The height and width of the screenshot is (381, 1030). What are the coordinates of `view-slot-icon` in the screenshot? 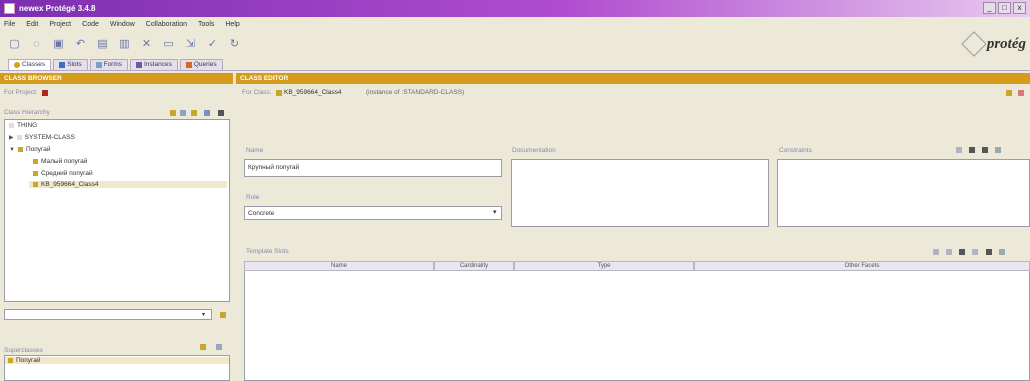 It's located at (936, 252).